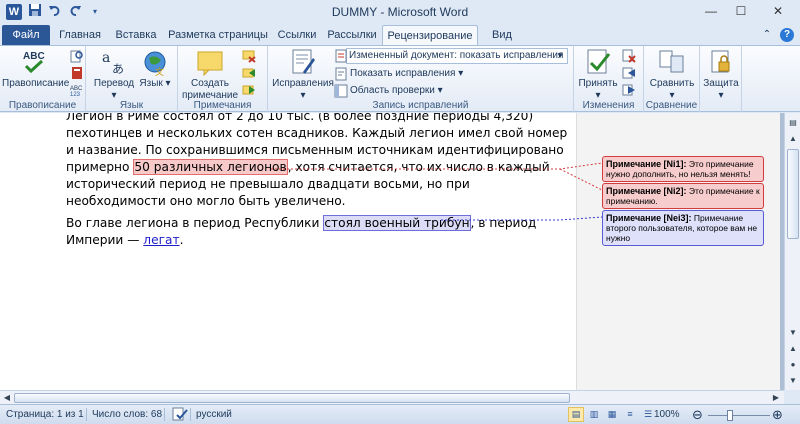 The image size is (800, 424). I want to click on language-button: 文 Язык ▾, so click(155, 69).